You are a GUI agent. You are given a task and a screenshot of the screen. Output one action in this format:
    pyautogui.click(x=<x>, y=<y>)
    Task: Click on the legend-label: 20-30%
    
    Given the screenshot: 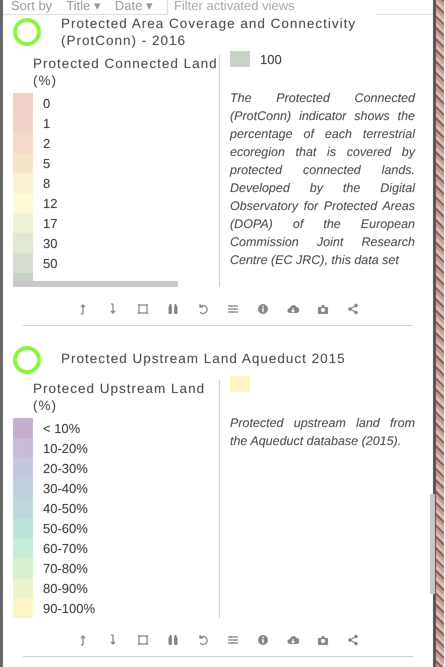 What is the action you would take?
    pyautogui.click(x=65, y=468)
    